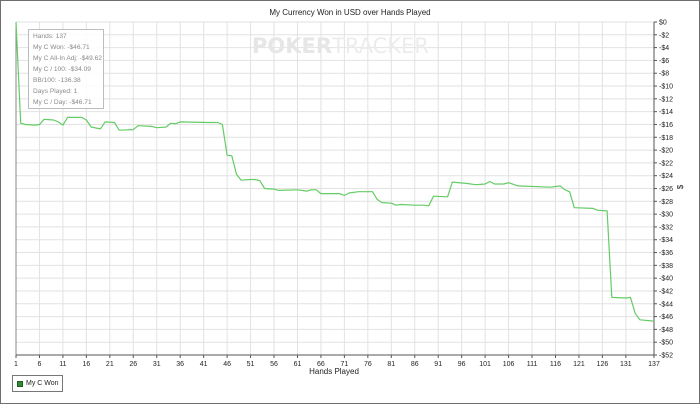  Describe the element at coordinates (666, 138) in the screenshot. I see `y-tick-label: -$18` at that location.